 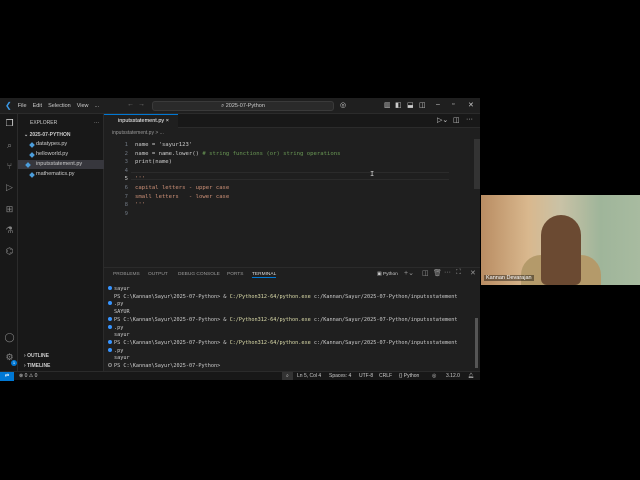 What do you see at coordinates (37, 106) in the screenshot?
I see `menu-edit: Edit` at bounding box center [37, 106].